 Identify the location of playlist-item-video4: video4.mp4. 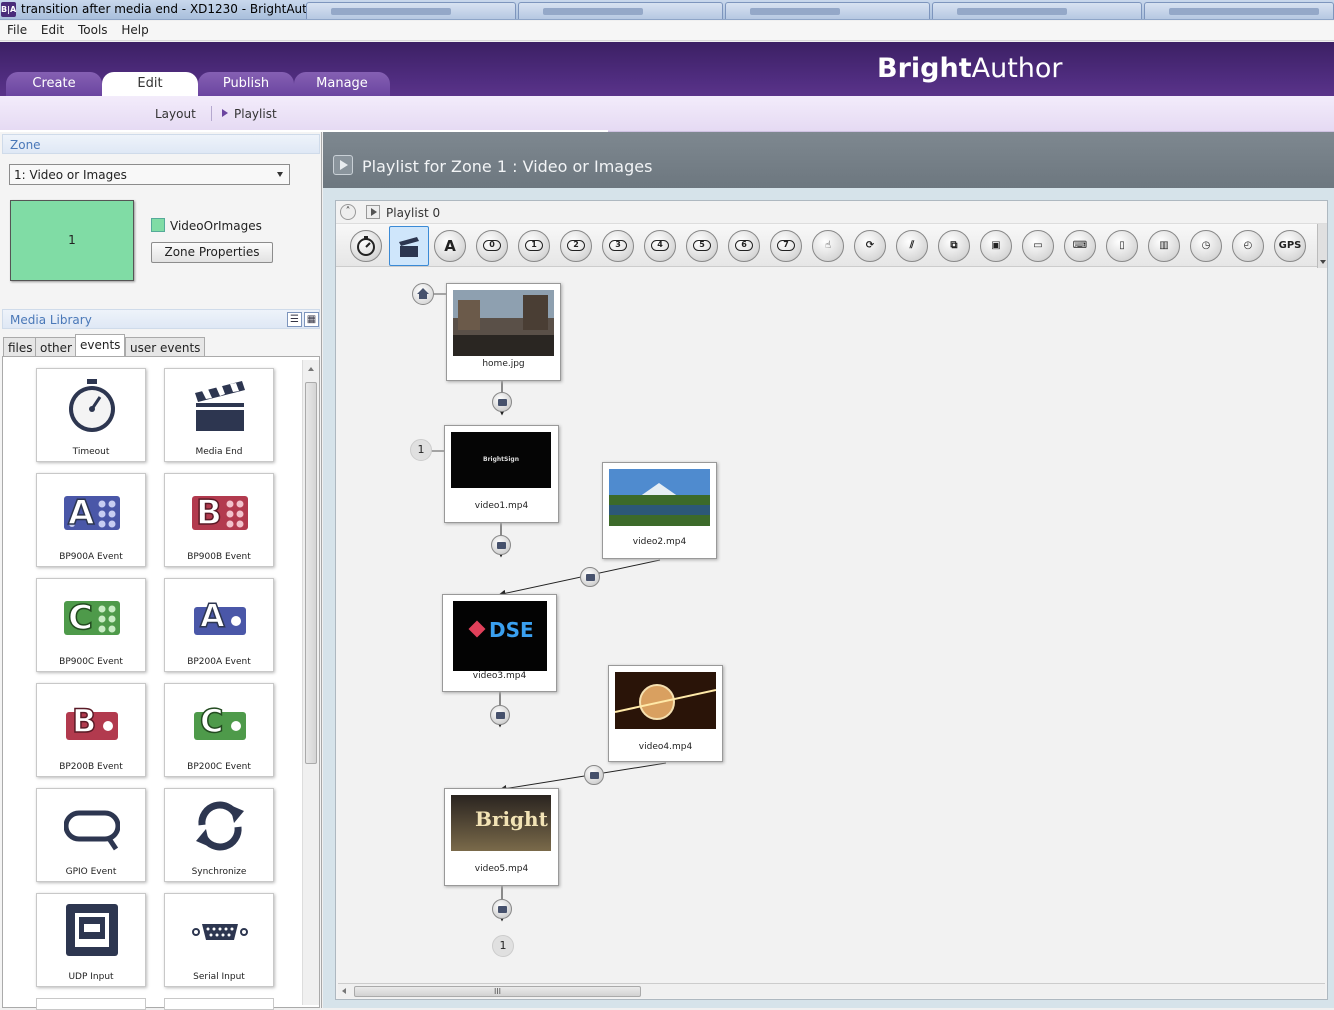
(665, 713).